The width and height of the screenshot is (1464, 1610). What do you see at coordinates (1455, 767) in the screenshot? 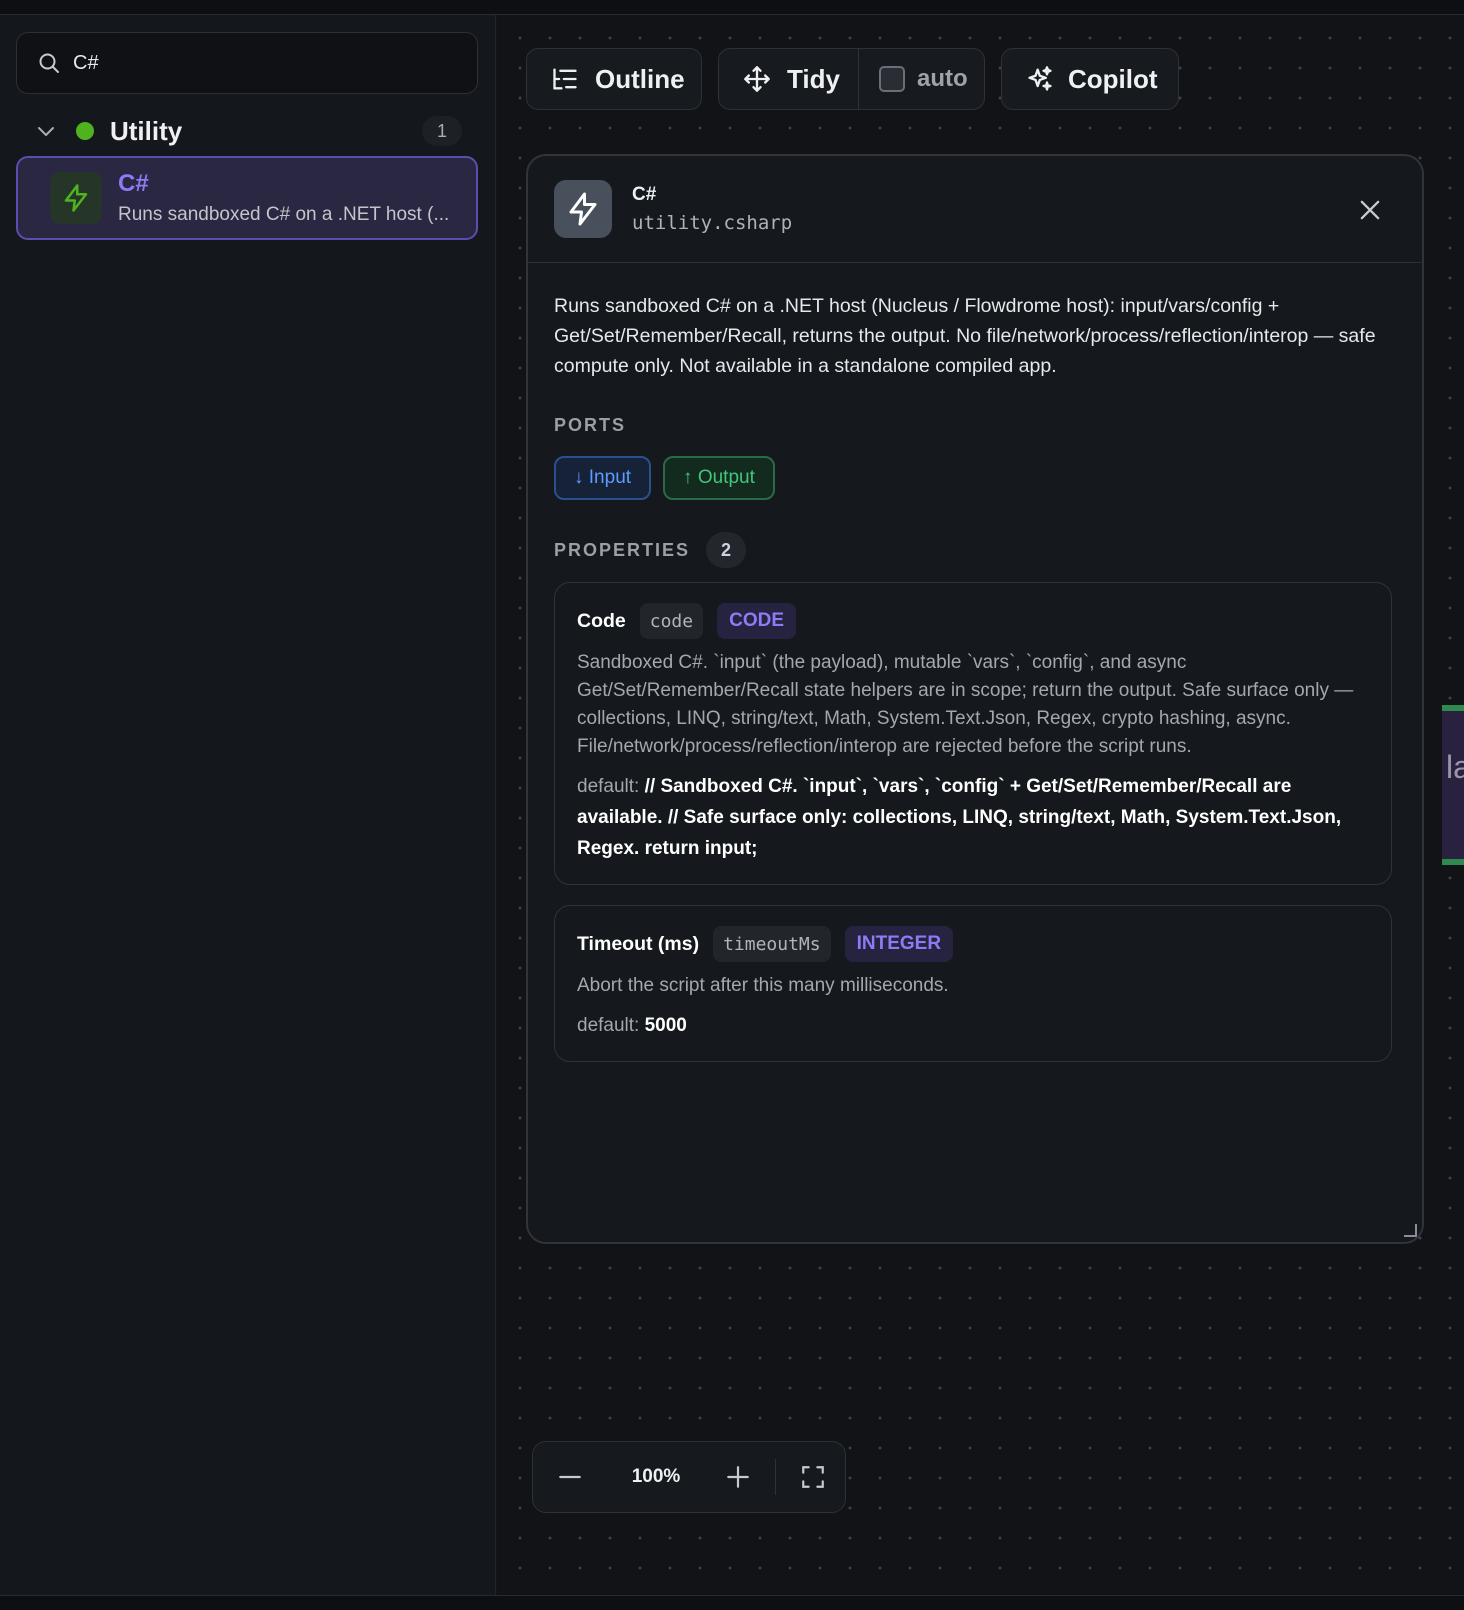
I see `partial-node-label: la` at bounding box center [1455, 767].